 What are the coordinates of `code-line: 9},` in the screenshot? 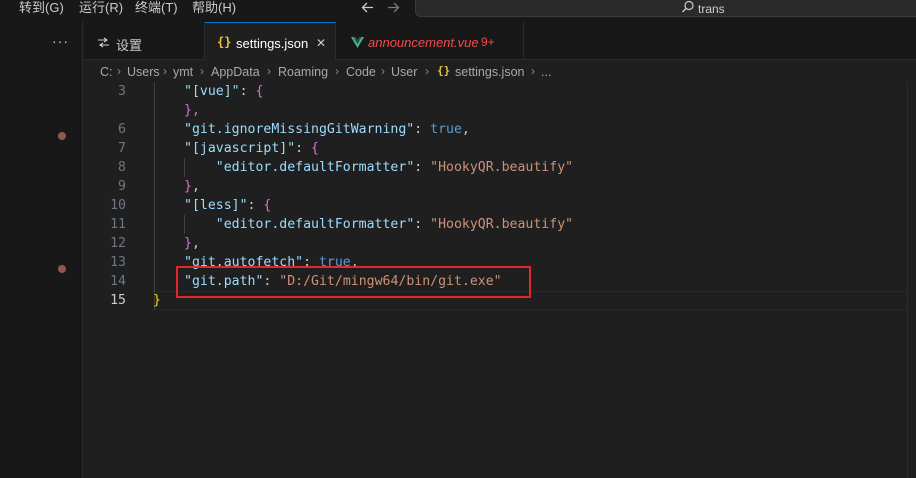 It's located at (500, 186).